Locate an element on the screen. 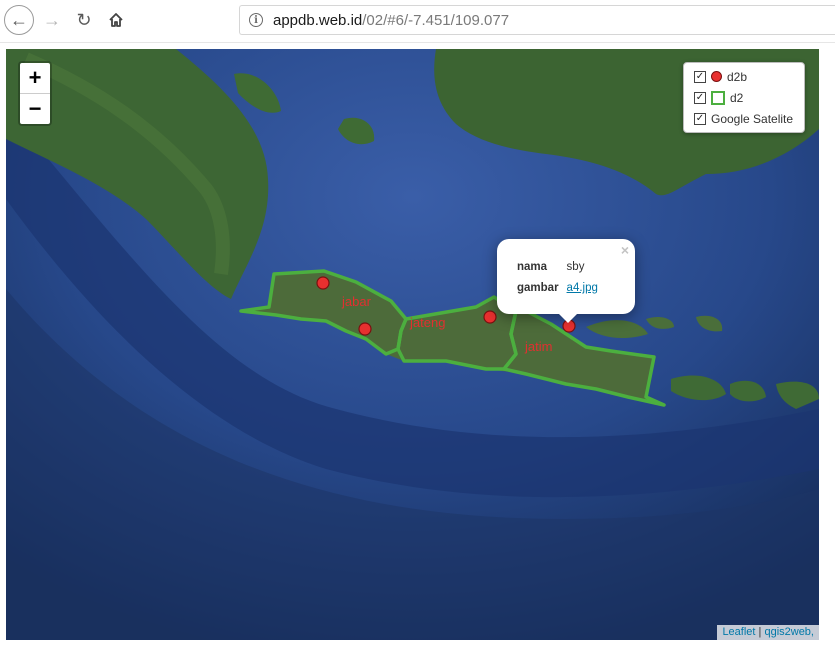  info-icon: i is located at coordinates (256, 20).